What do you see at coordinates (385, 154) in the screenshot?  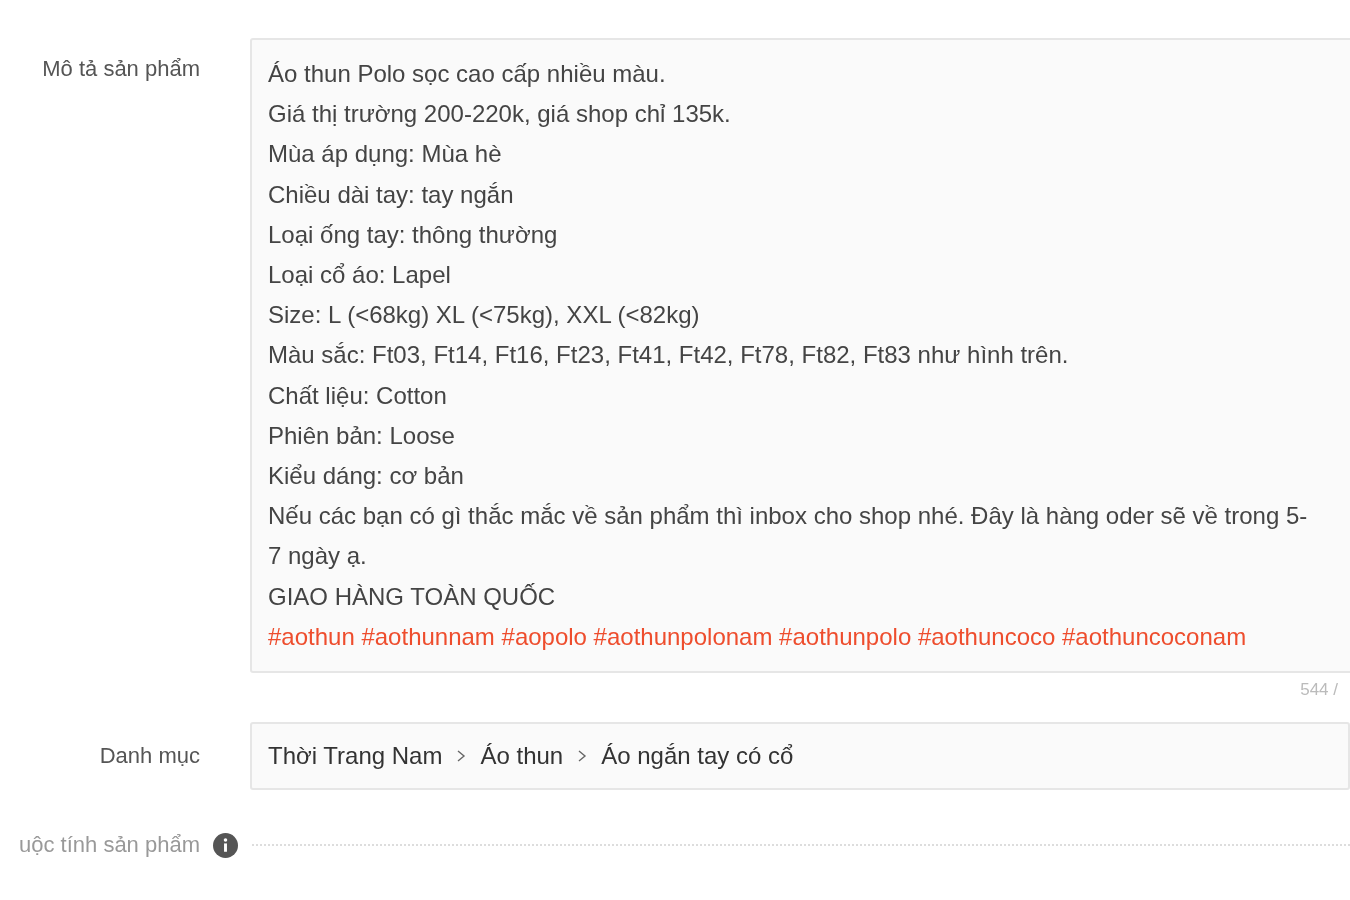 I see `description-line: Mùa áp dụng: Mùa hè` at bounding box center [385, 154].